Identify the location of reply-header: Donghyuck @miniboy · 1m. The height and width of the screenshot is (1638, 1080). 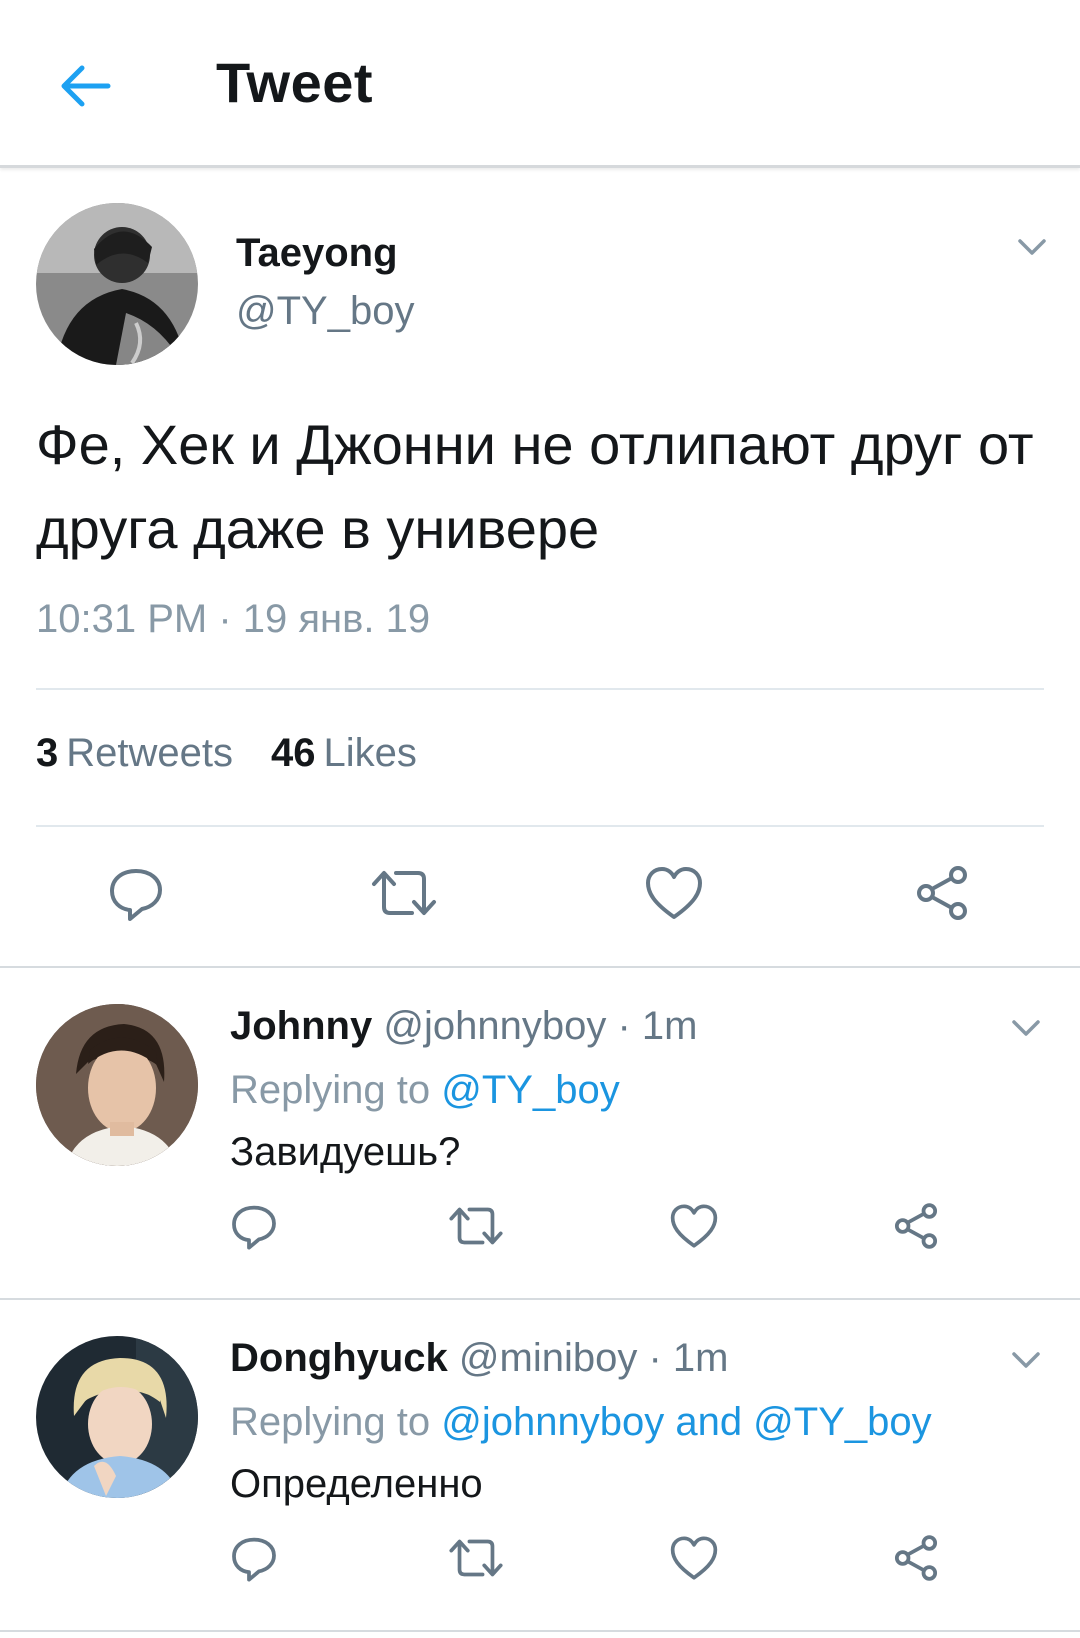
(479, 1358).